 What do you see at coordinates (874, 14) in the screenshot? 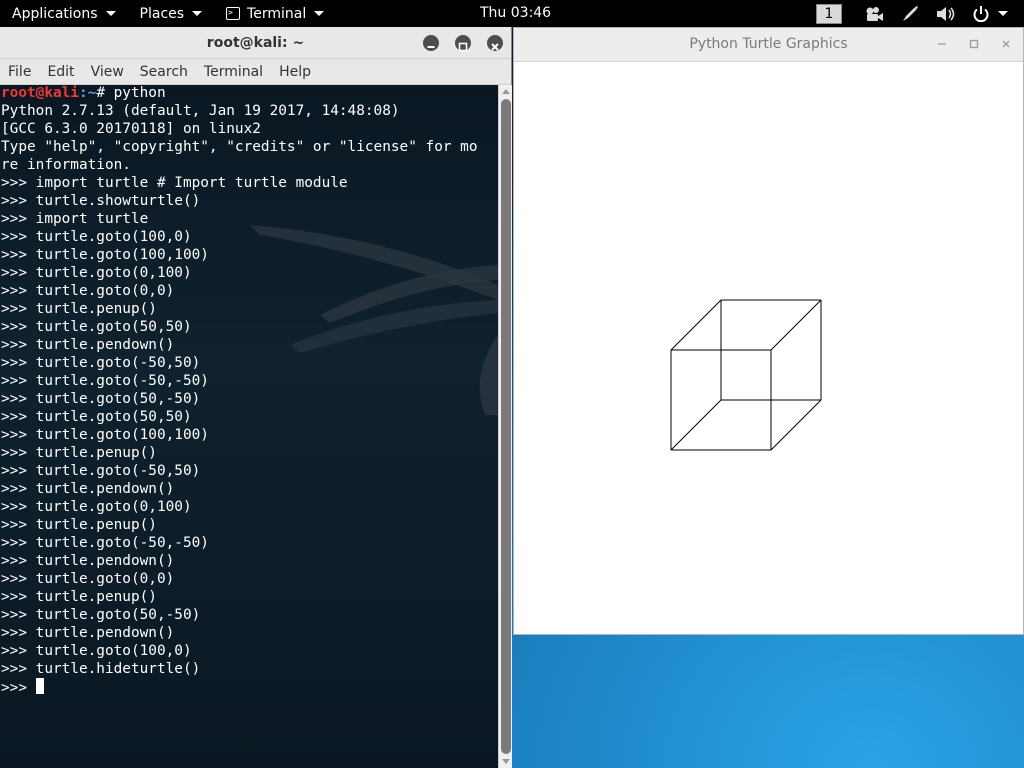
I see `video-camera-icon` at bounding box center [874, 14].